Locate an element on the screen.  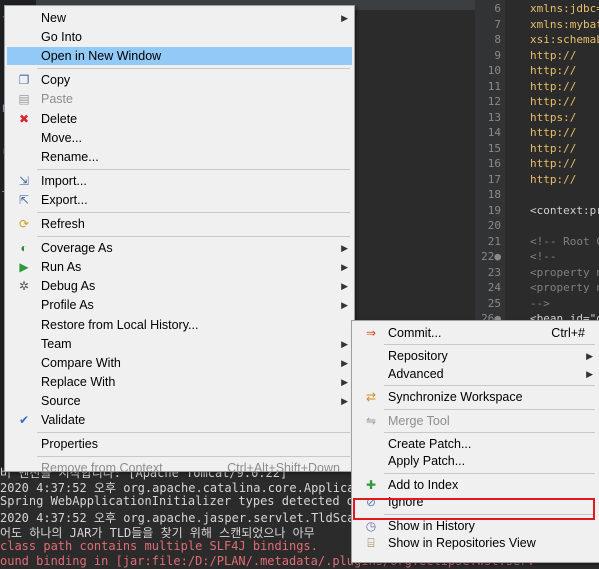
menu-item-new: New ▶ is located at coordinates (179, 18).